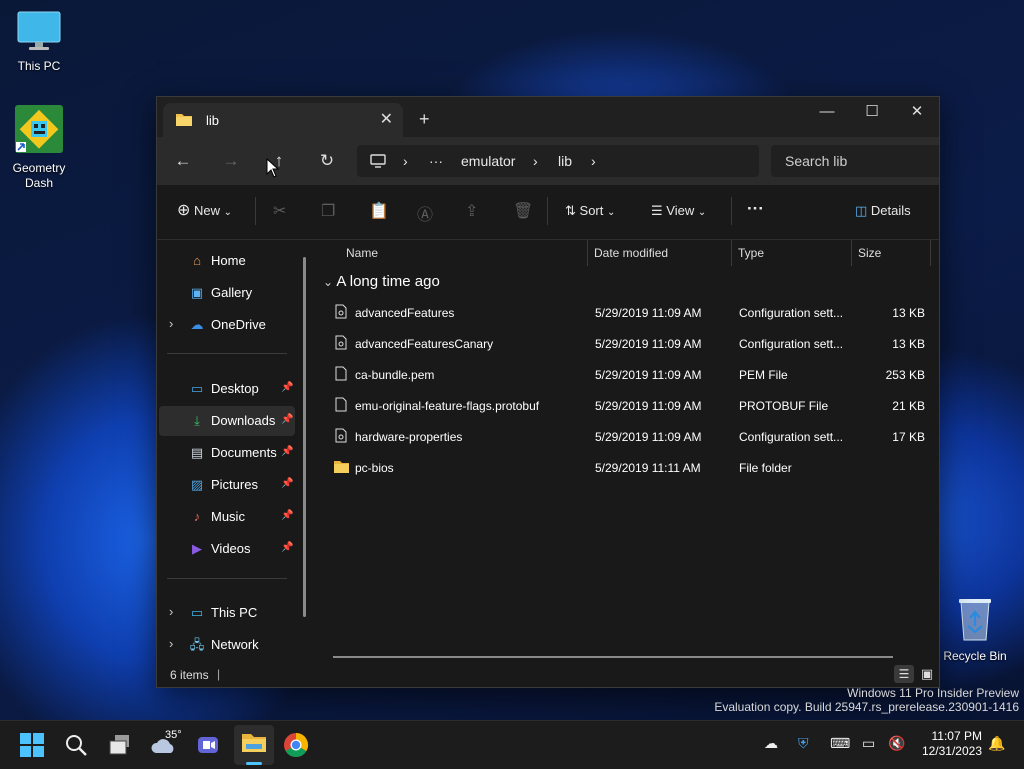 This screenshot has width=1024, height=769. What do you see at coordinates (184, 120) in the screenshot?
I see `folder-icon` at bounding box center [184, 120].